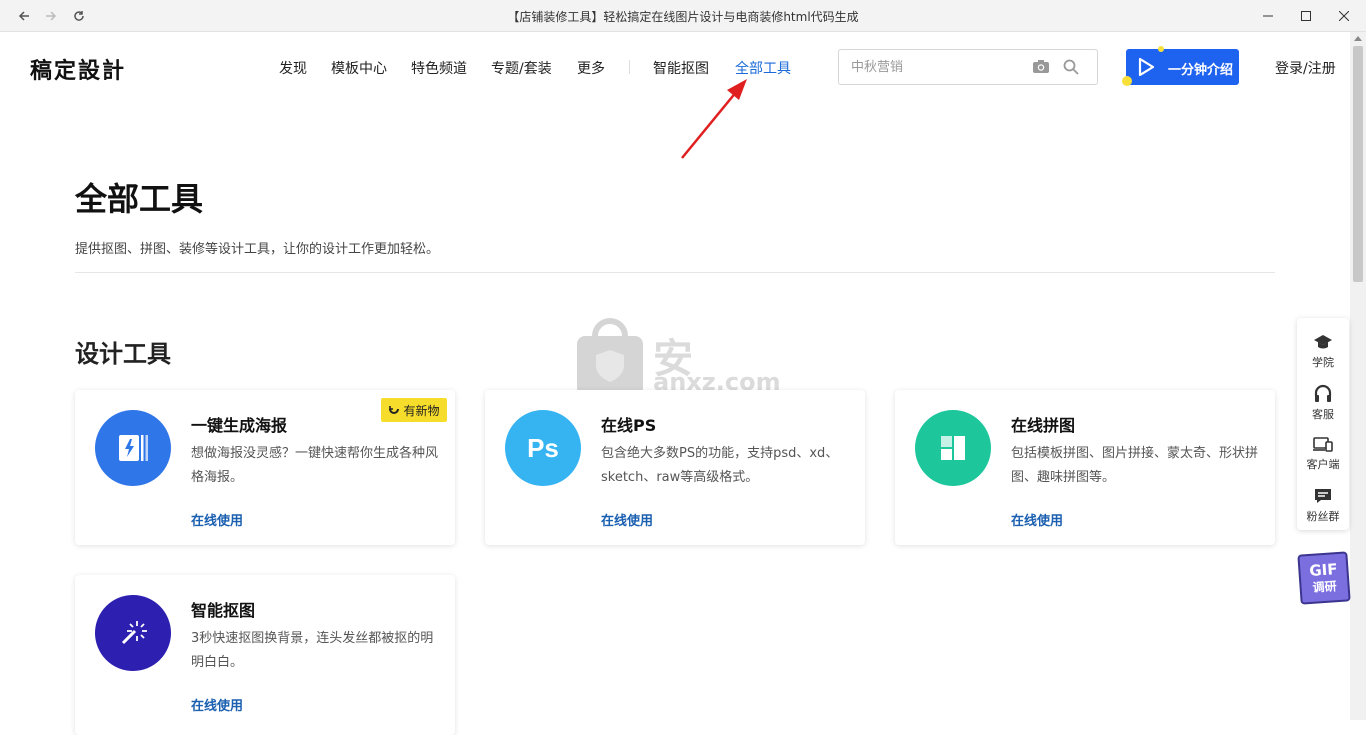 This screenshot has height=735, width=1366. Describe the element at coordinates (1323, 362) in the screenshot. I see `float-item-label: 学院` at that location.